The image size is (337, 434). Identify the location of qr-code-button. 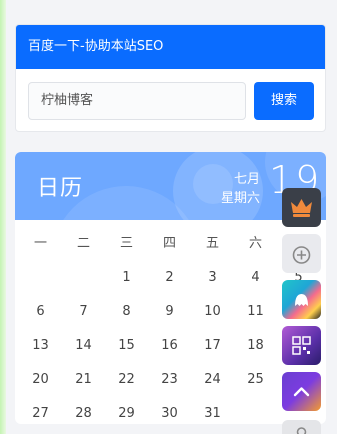
(301, 345).